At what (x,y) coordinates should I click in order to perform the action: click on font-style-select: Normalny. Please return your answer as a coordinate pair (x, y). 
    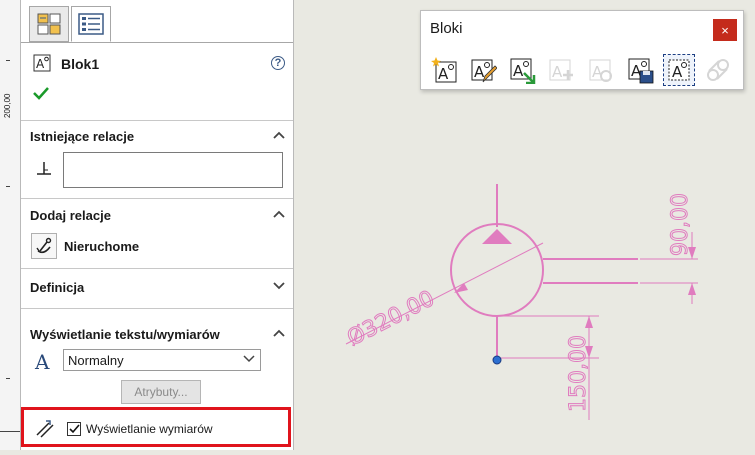
    Looking at the image, I should click on (162, 360).